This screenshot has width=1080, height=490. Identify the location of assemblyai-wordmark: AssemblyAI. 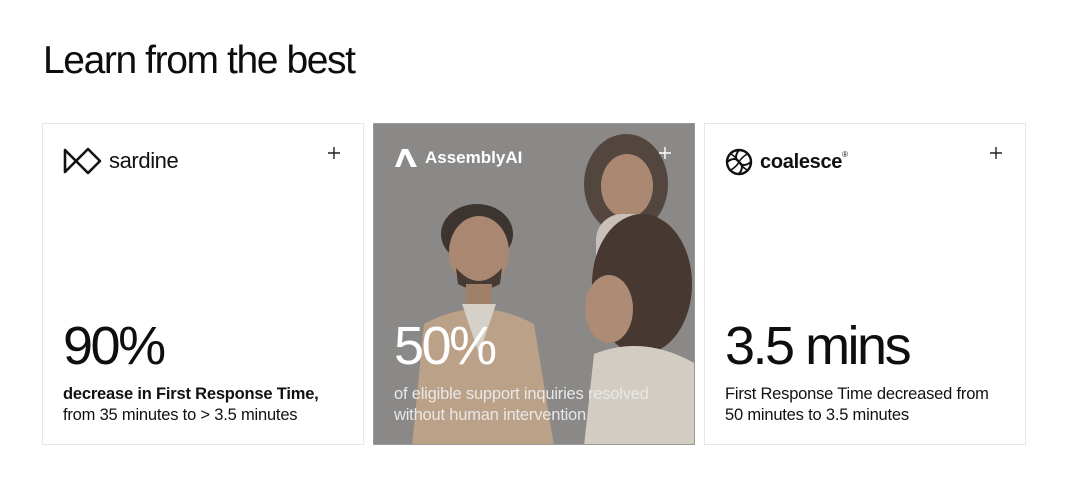
(474, 157).